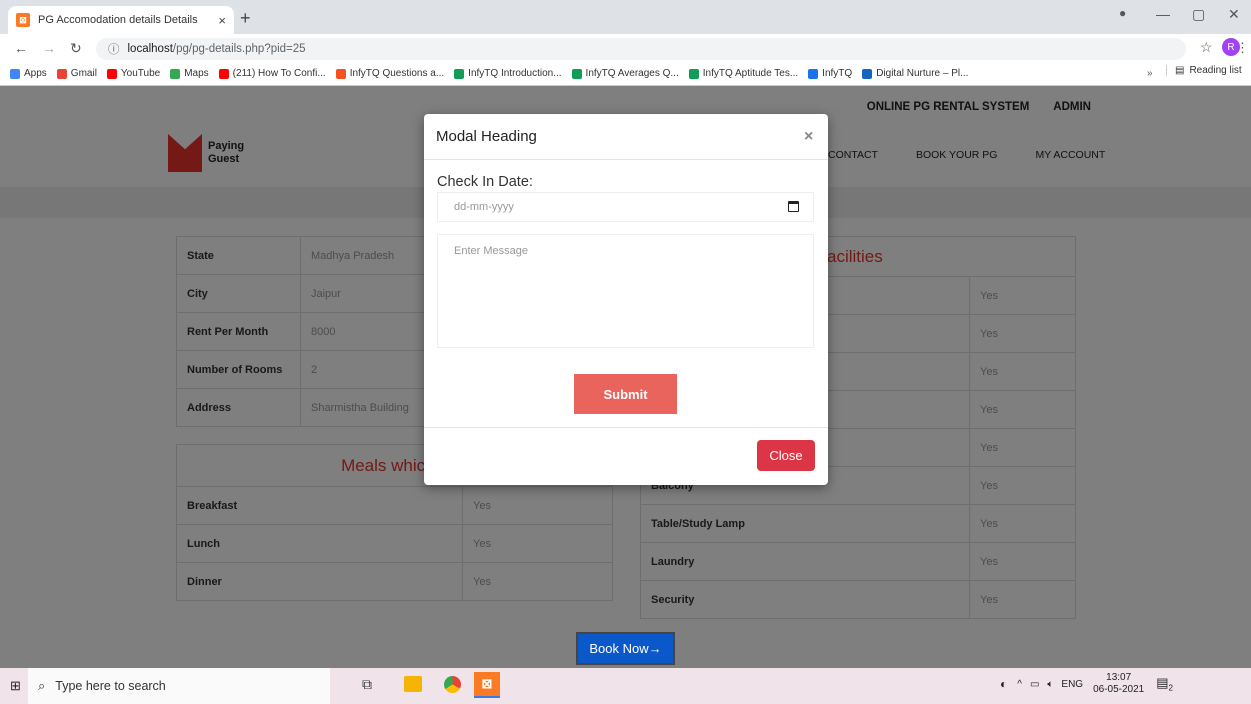 The height and width of the screenshot is (704, 1251). Describe the element at coordinates (625, 394) in the screenshot. I see `submit-button: Submit` at that location.